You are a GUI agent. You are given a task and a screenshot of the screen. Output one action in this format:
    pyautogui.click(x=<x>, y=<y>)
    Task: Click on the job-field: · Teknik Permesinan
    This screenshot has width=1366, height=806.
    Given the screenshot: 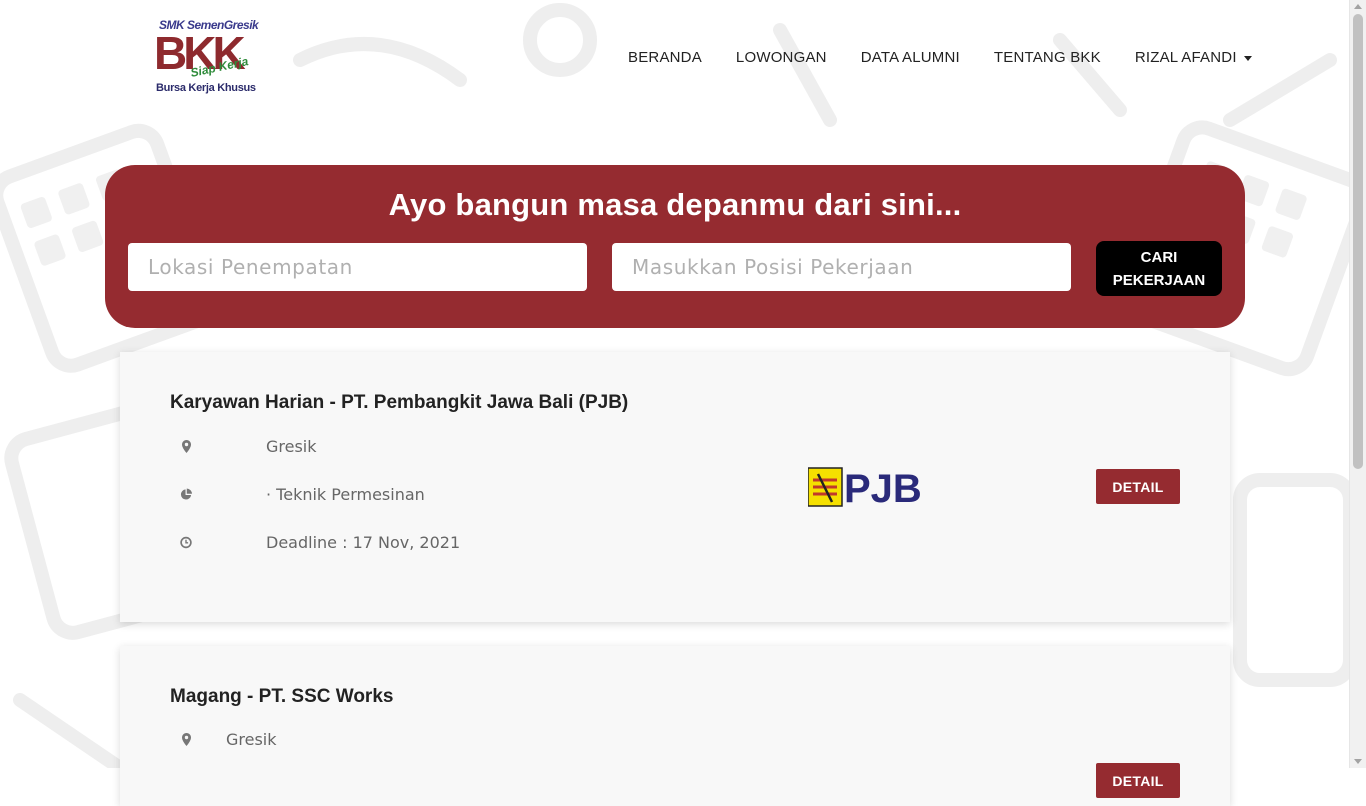 What is the action you would take?
    pyautogui.click(x=345, y=494)
    